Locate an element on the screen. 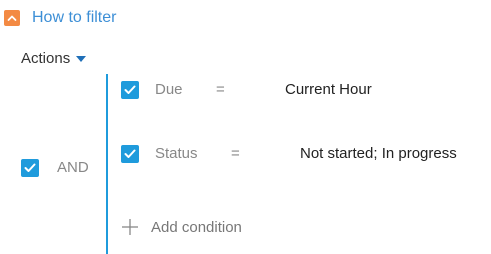  condition-checkbox-due is located at coordinates (130, 90).